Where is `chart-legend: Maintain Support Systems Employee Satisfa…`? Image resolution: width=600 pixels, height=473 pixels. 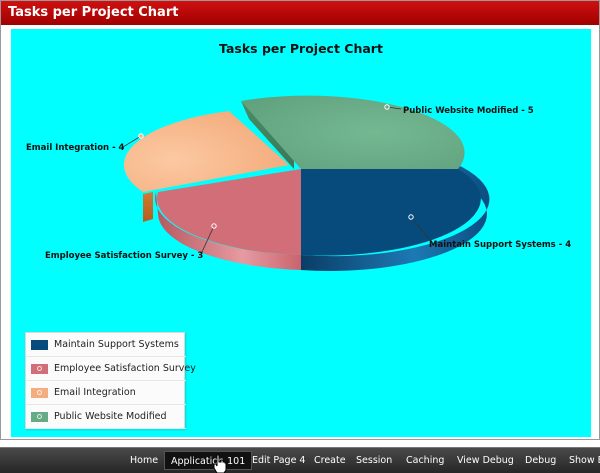 chart-legend: Maintain Support Systems Employee Satisfa… is located at coordinates (110, 380).